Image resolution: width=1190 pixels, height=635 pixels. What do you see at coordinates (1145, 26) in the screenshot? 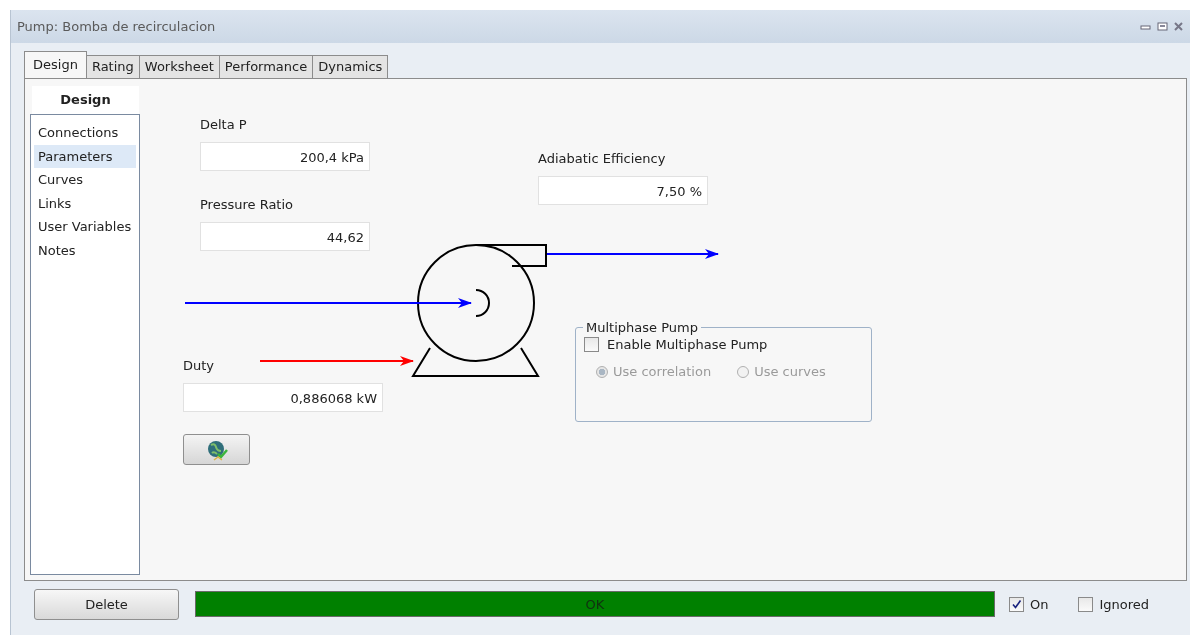
I see `minimize-icon` at bounding box center [1145, 26].